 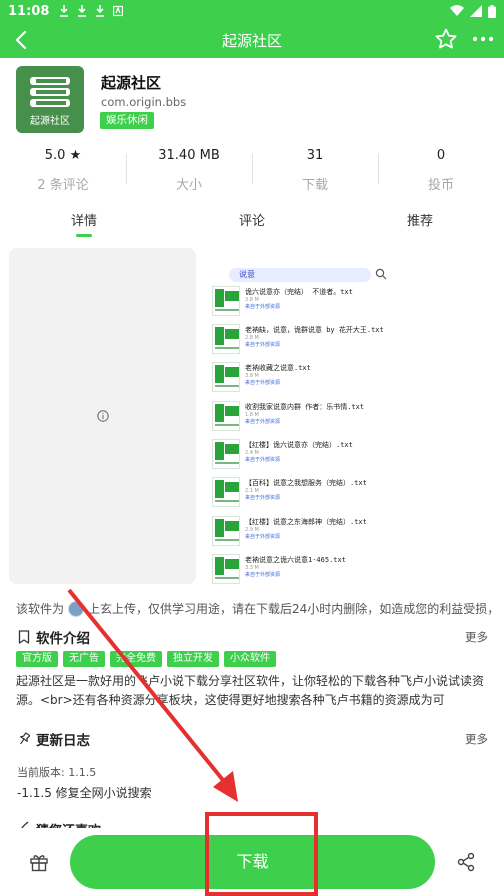 I want to click on stat-label: 大小, so click(x=188, y=185).